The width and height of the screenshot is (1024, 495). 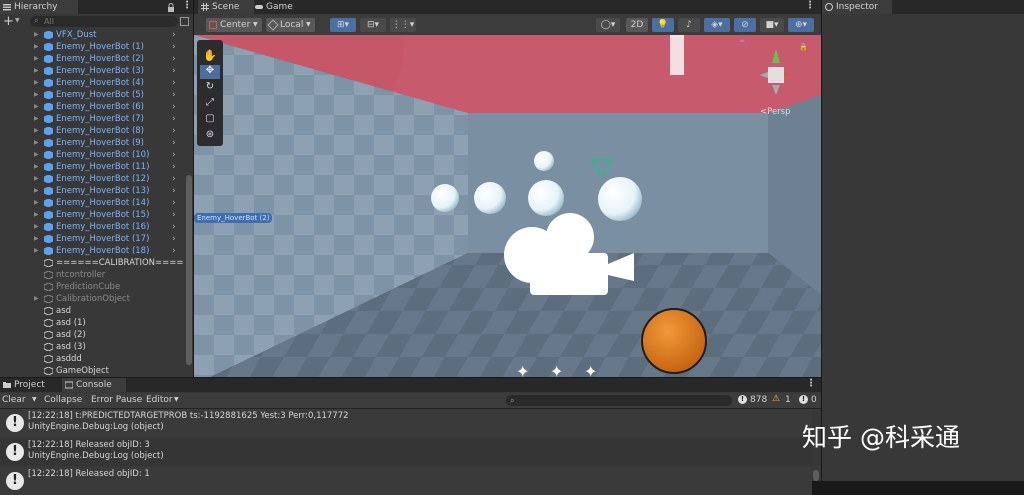 I want to click on console-search-input: ⌕, so click(x=619, y=400).